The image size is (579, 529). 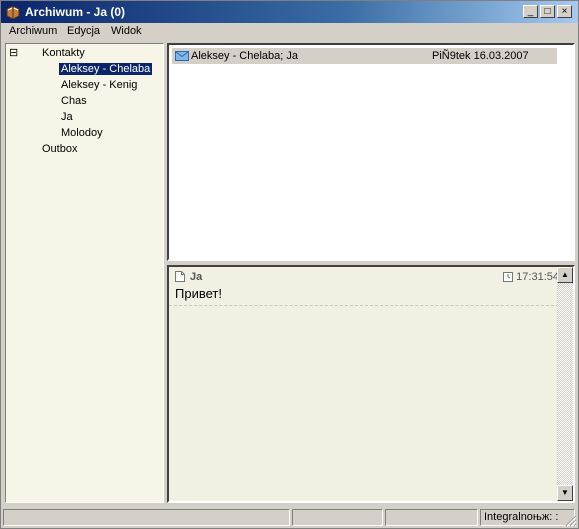 What do you see at coordinates (182, 56) in the screenshot?
I see `envelope-icon` at bounding box center [182, 56].